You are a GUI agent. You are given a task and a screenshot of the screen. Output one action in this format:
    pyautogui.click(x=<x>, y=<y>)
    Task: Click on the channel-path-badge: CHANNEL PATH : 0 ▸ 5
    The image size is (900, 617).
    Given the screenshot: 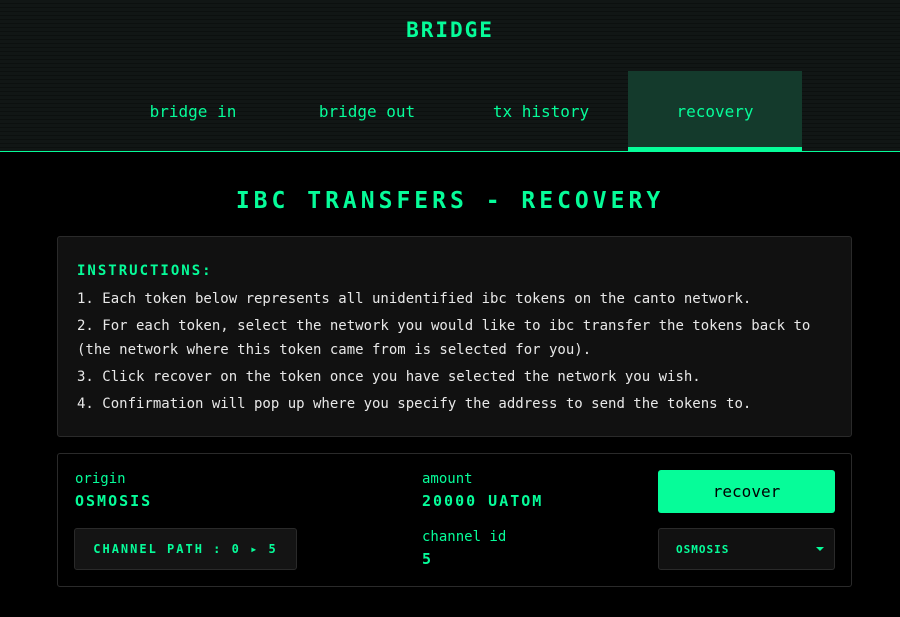 What is the action you would take?
    pyautogui.click(x=185, y=549)
    